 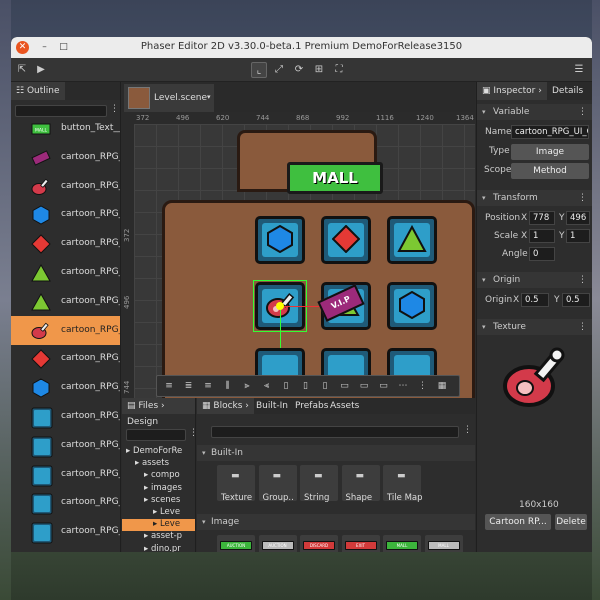 What do you see at coordinates (579, 70) in the screenshot?
I see `menu-icon: ☰` at bounding box center [579, 70].